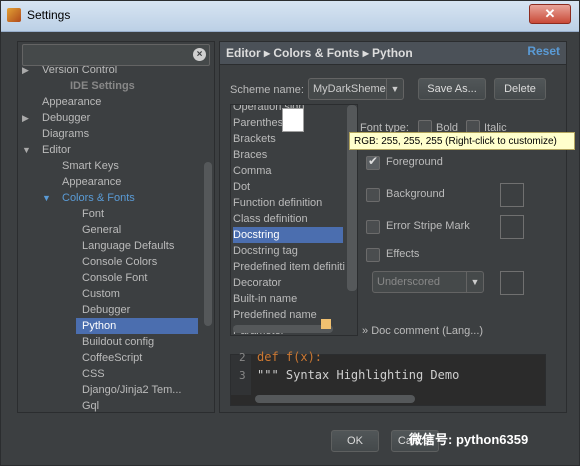  What do you see at coordinates (128, 246) in the screenshot?
I see `tree-item-language-defaults: Language Defaults` at bounding box center [128, 246].